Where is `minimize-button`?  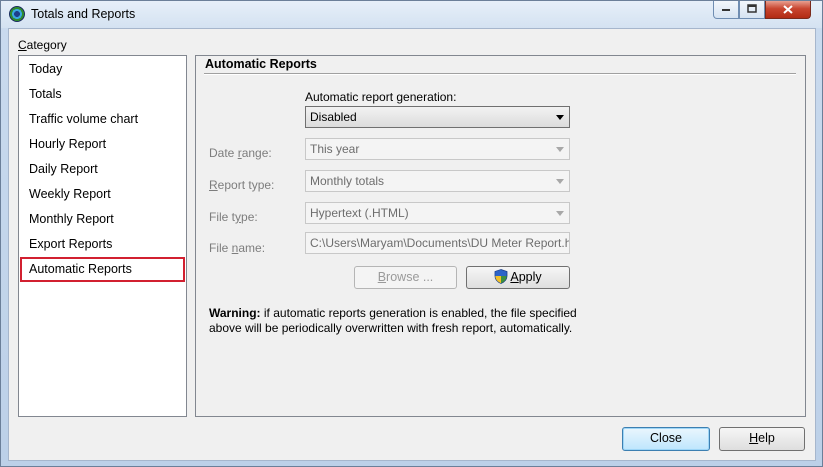
minimize-button is located at coordinates (726, 10).